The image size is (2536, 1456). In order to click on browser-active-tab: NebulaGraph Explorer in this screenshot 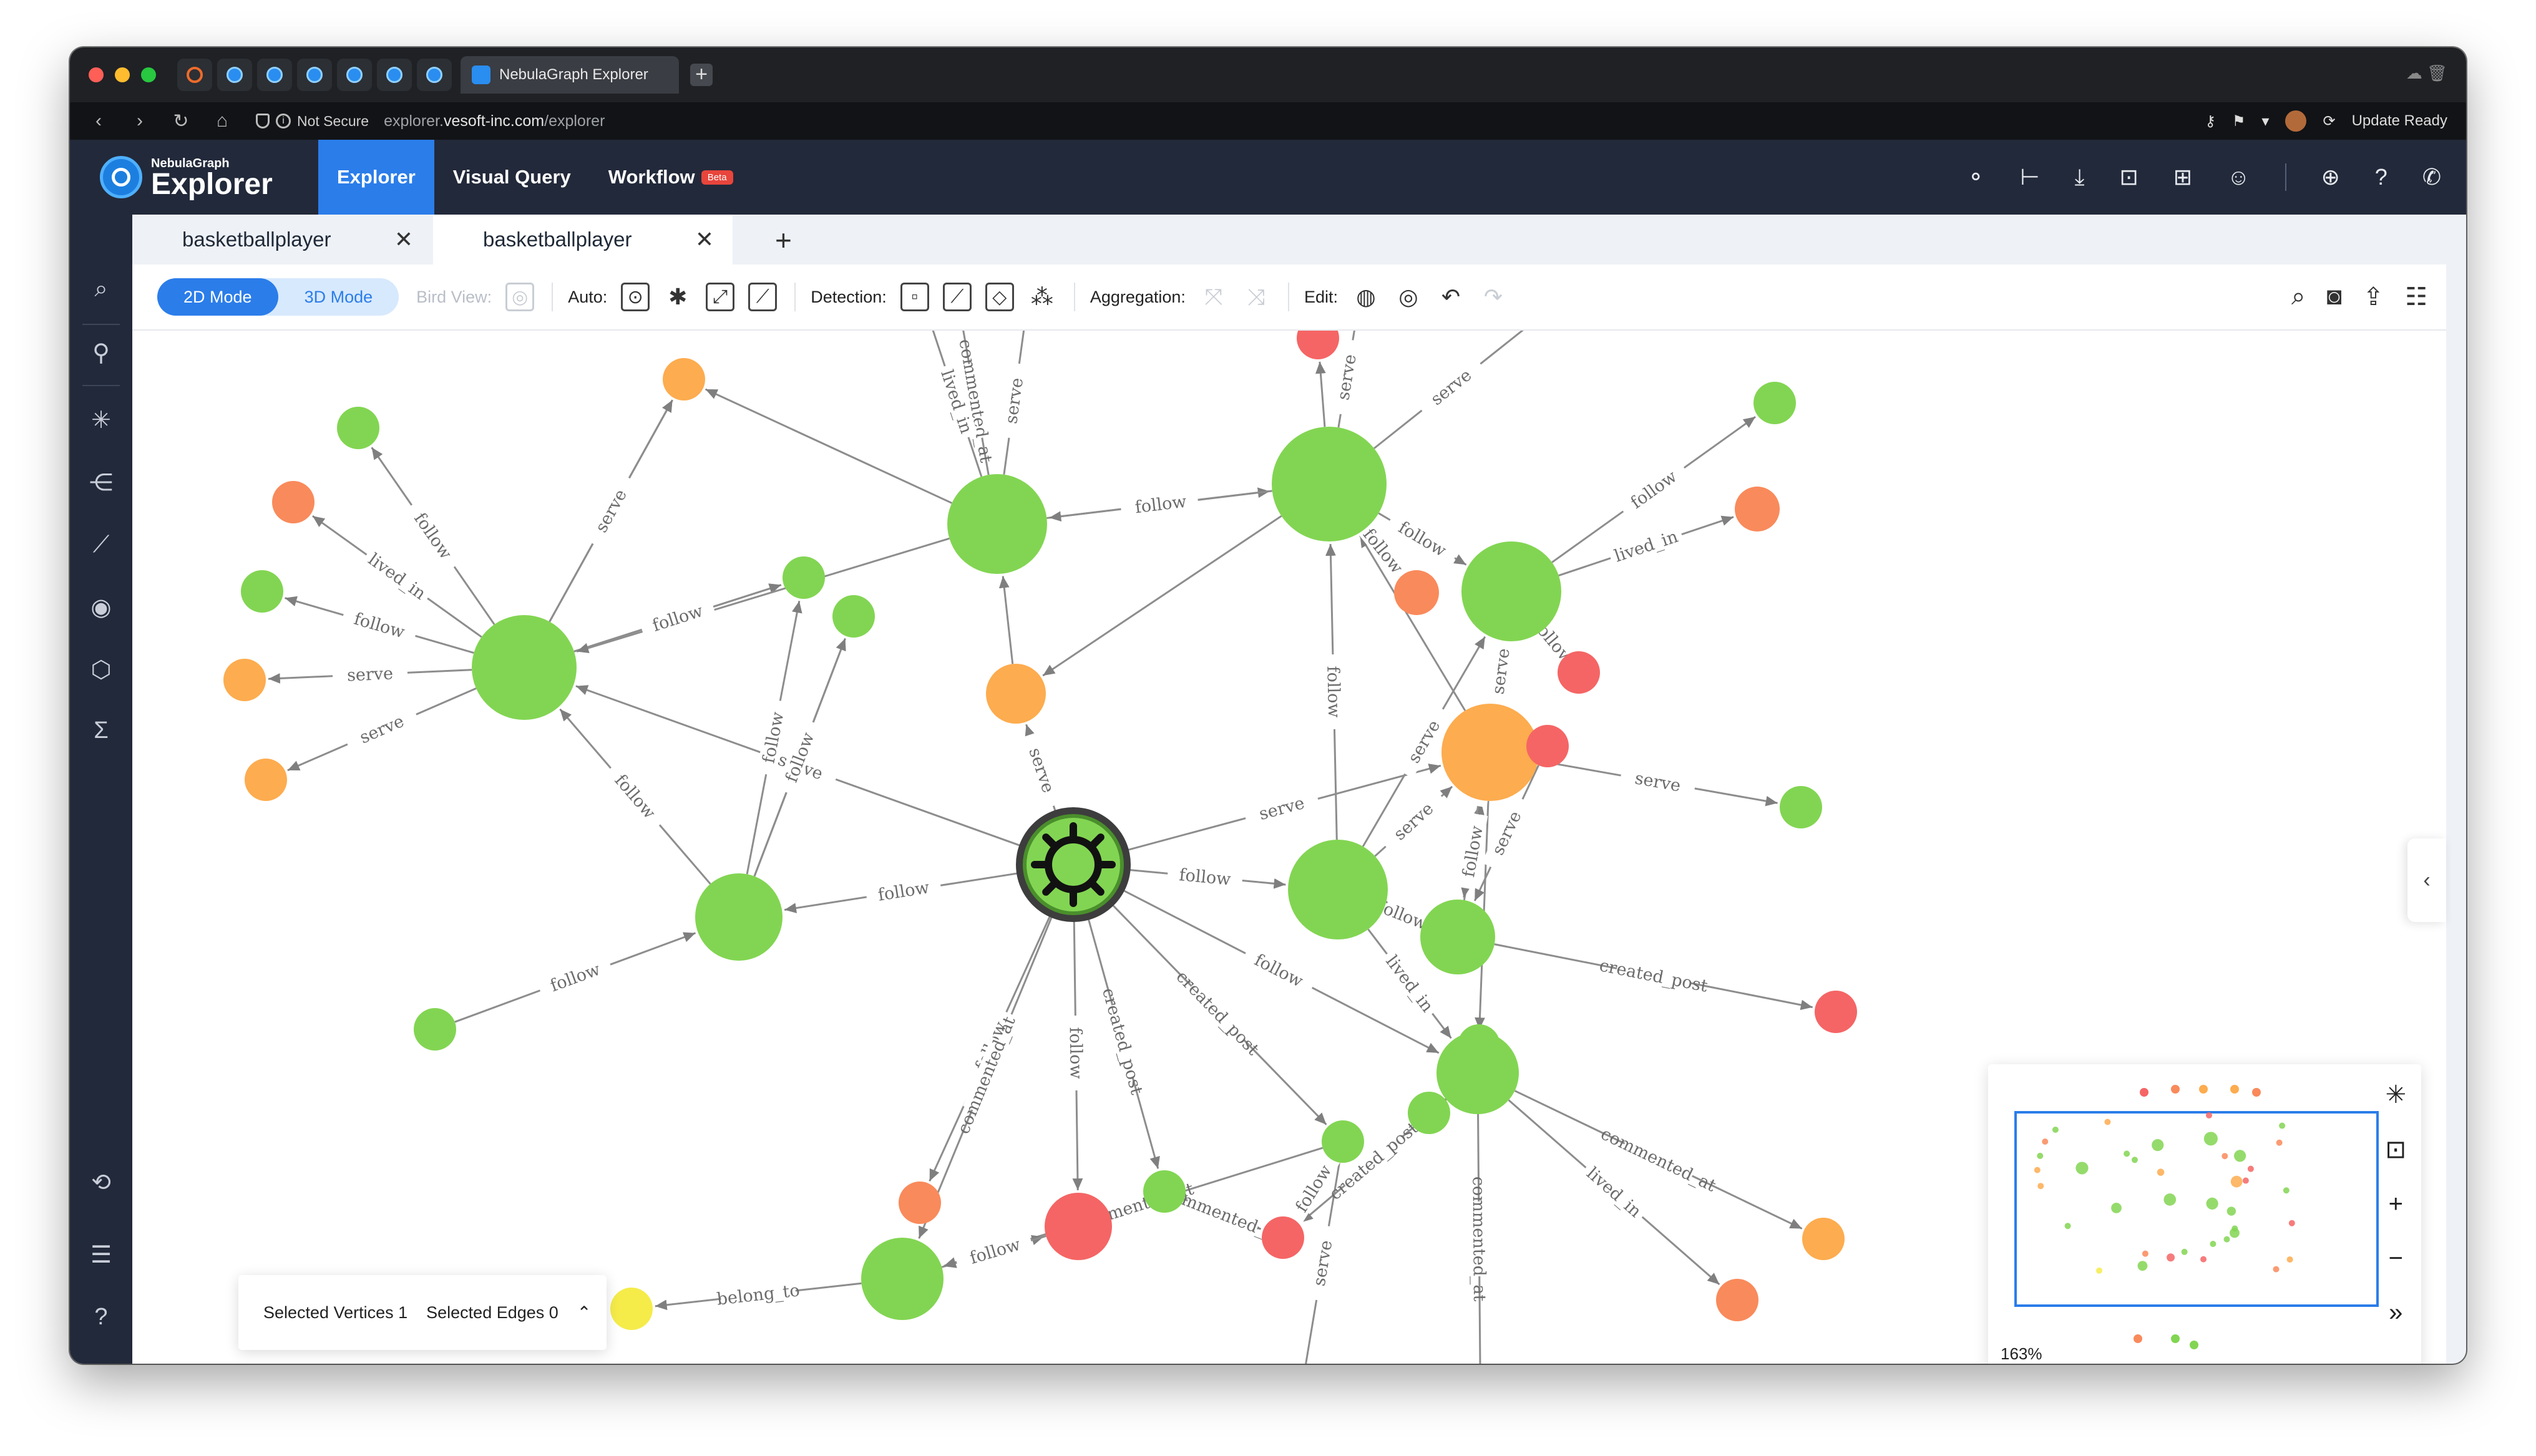, I will do `click(570, 75)`.